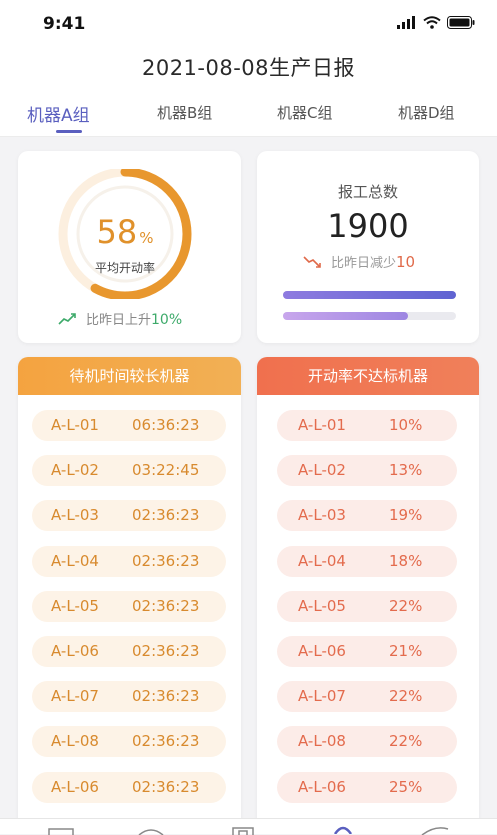 This screenshot has width=497, height=835. I want to click on idle-machine-value: 03:22:45, so click(166, 470).